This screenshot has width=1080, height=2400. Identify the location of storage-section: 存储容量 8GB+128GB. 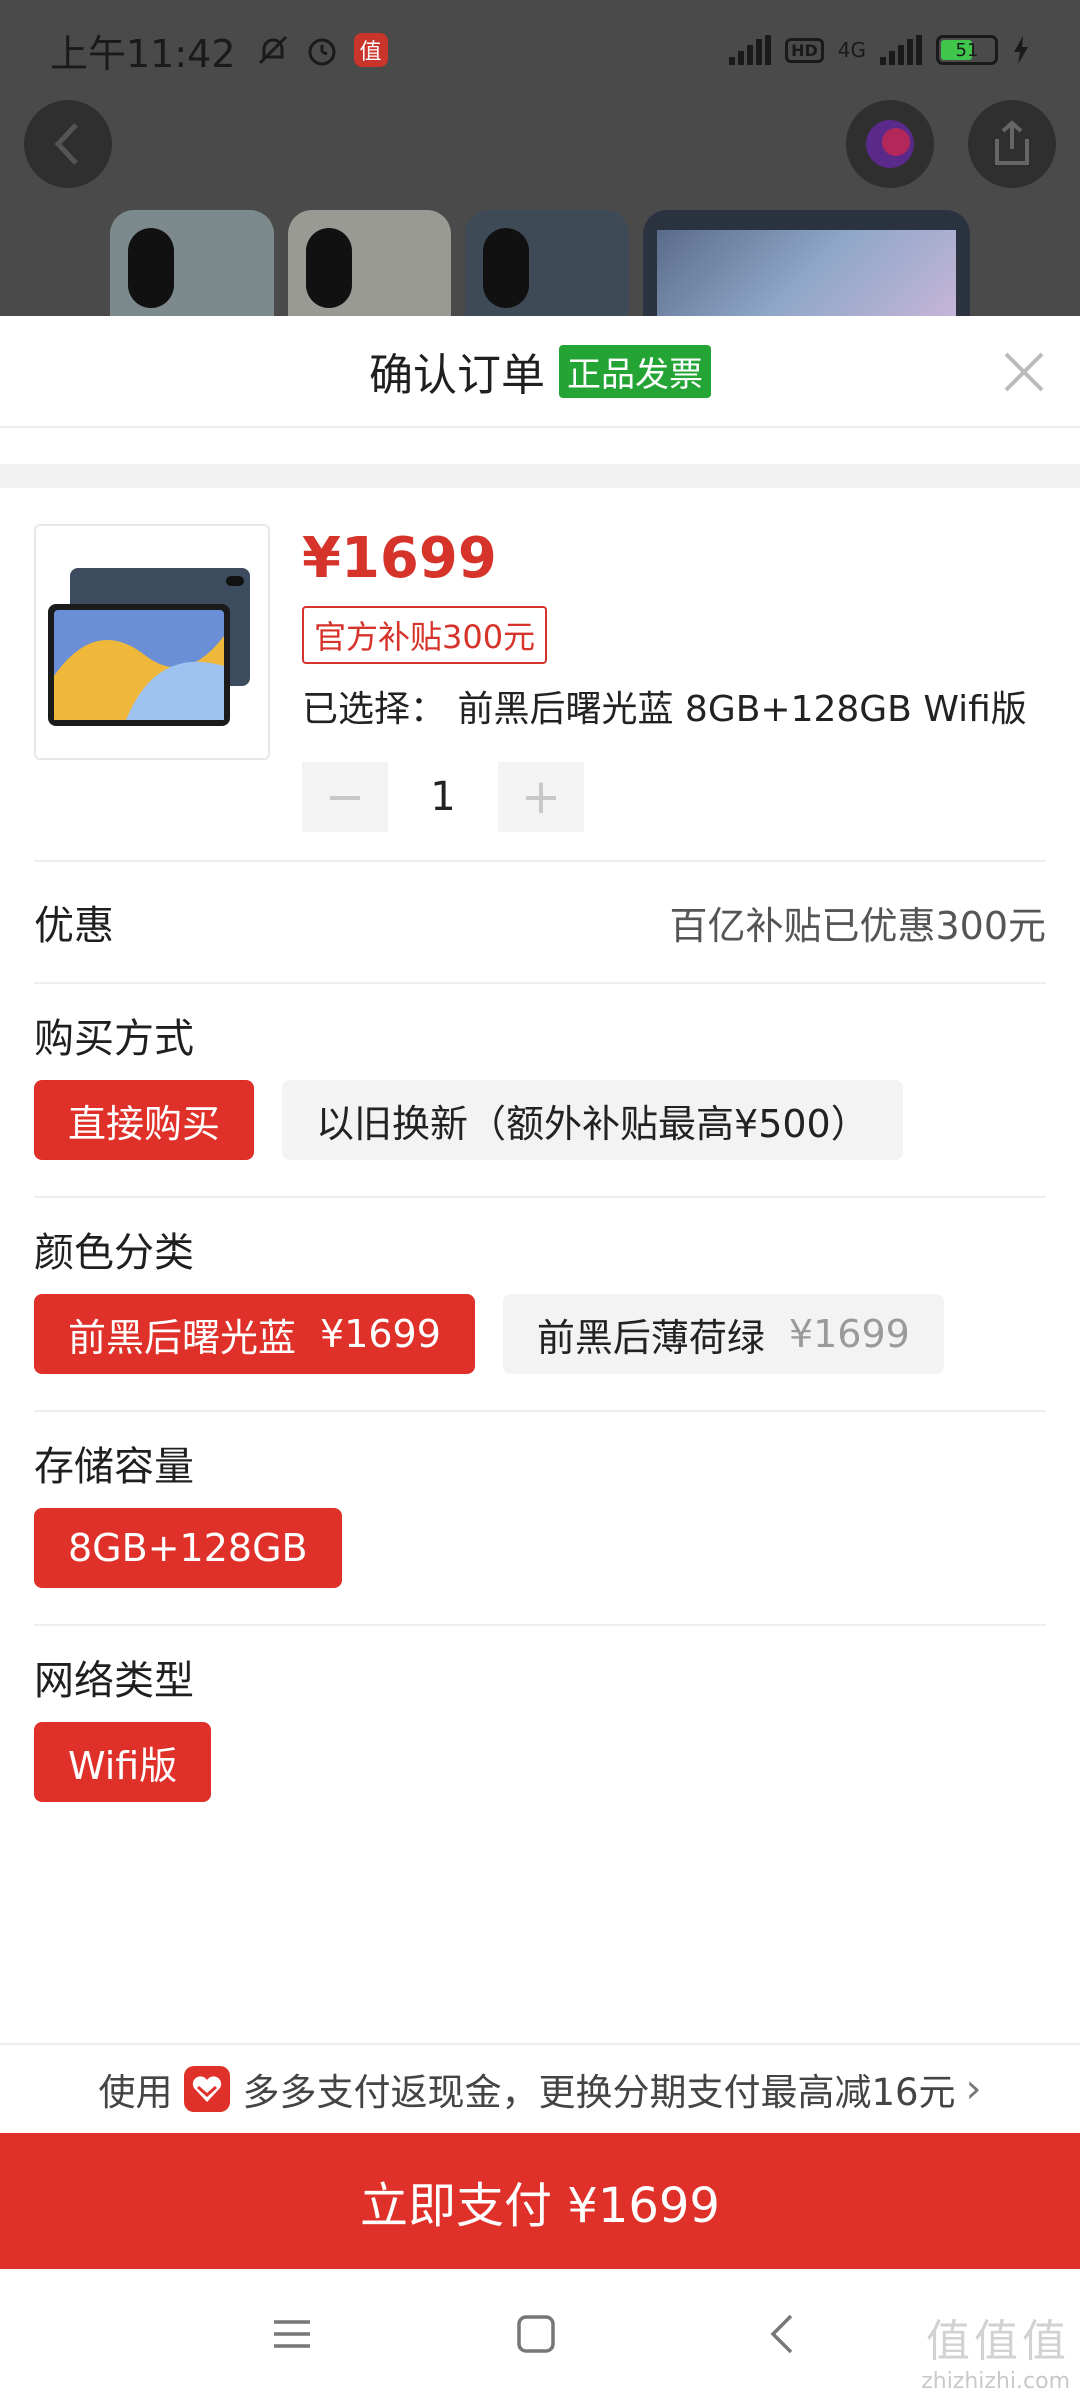
(540, 1518).